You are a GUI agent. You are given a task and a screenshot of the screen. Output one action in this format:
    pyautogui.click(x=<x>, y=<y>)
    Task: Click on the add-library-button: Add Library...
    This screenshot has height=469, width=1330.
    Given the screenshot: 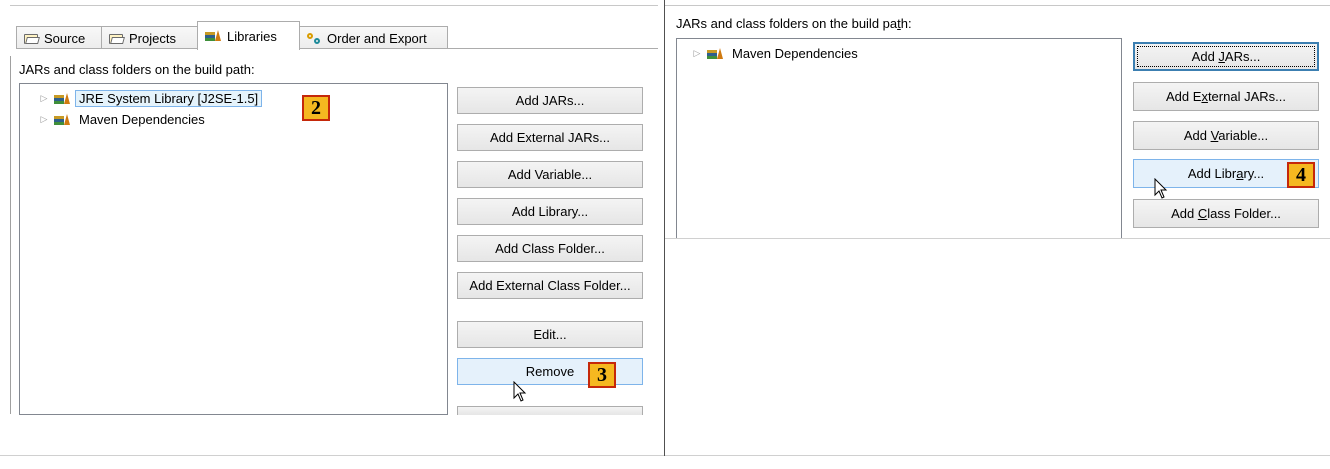 What is the action you would take?
    pyautogui.click(x=550, y=211)
    